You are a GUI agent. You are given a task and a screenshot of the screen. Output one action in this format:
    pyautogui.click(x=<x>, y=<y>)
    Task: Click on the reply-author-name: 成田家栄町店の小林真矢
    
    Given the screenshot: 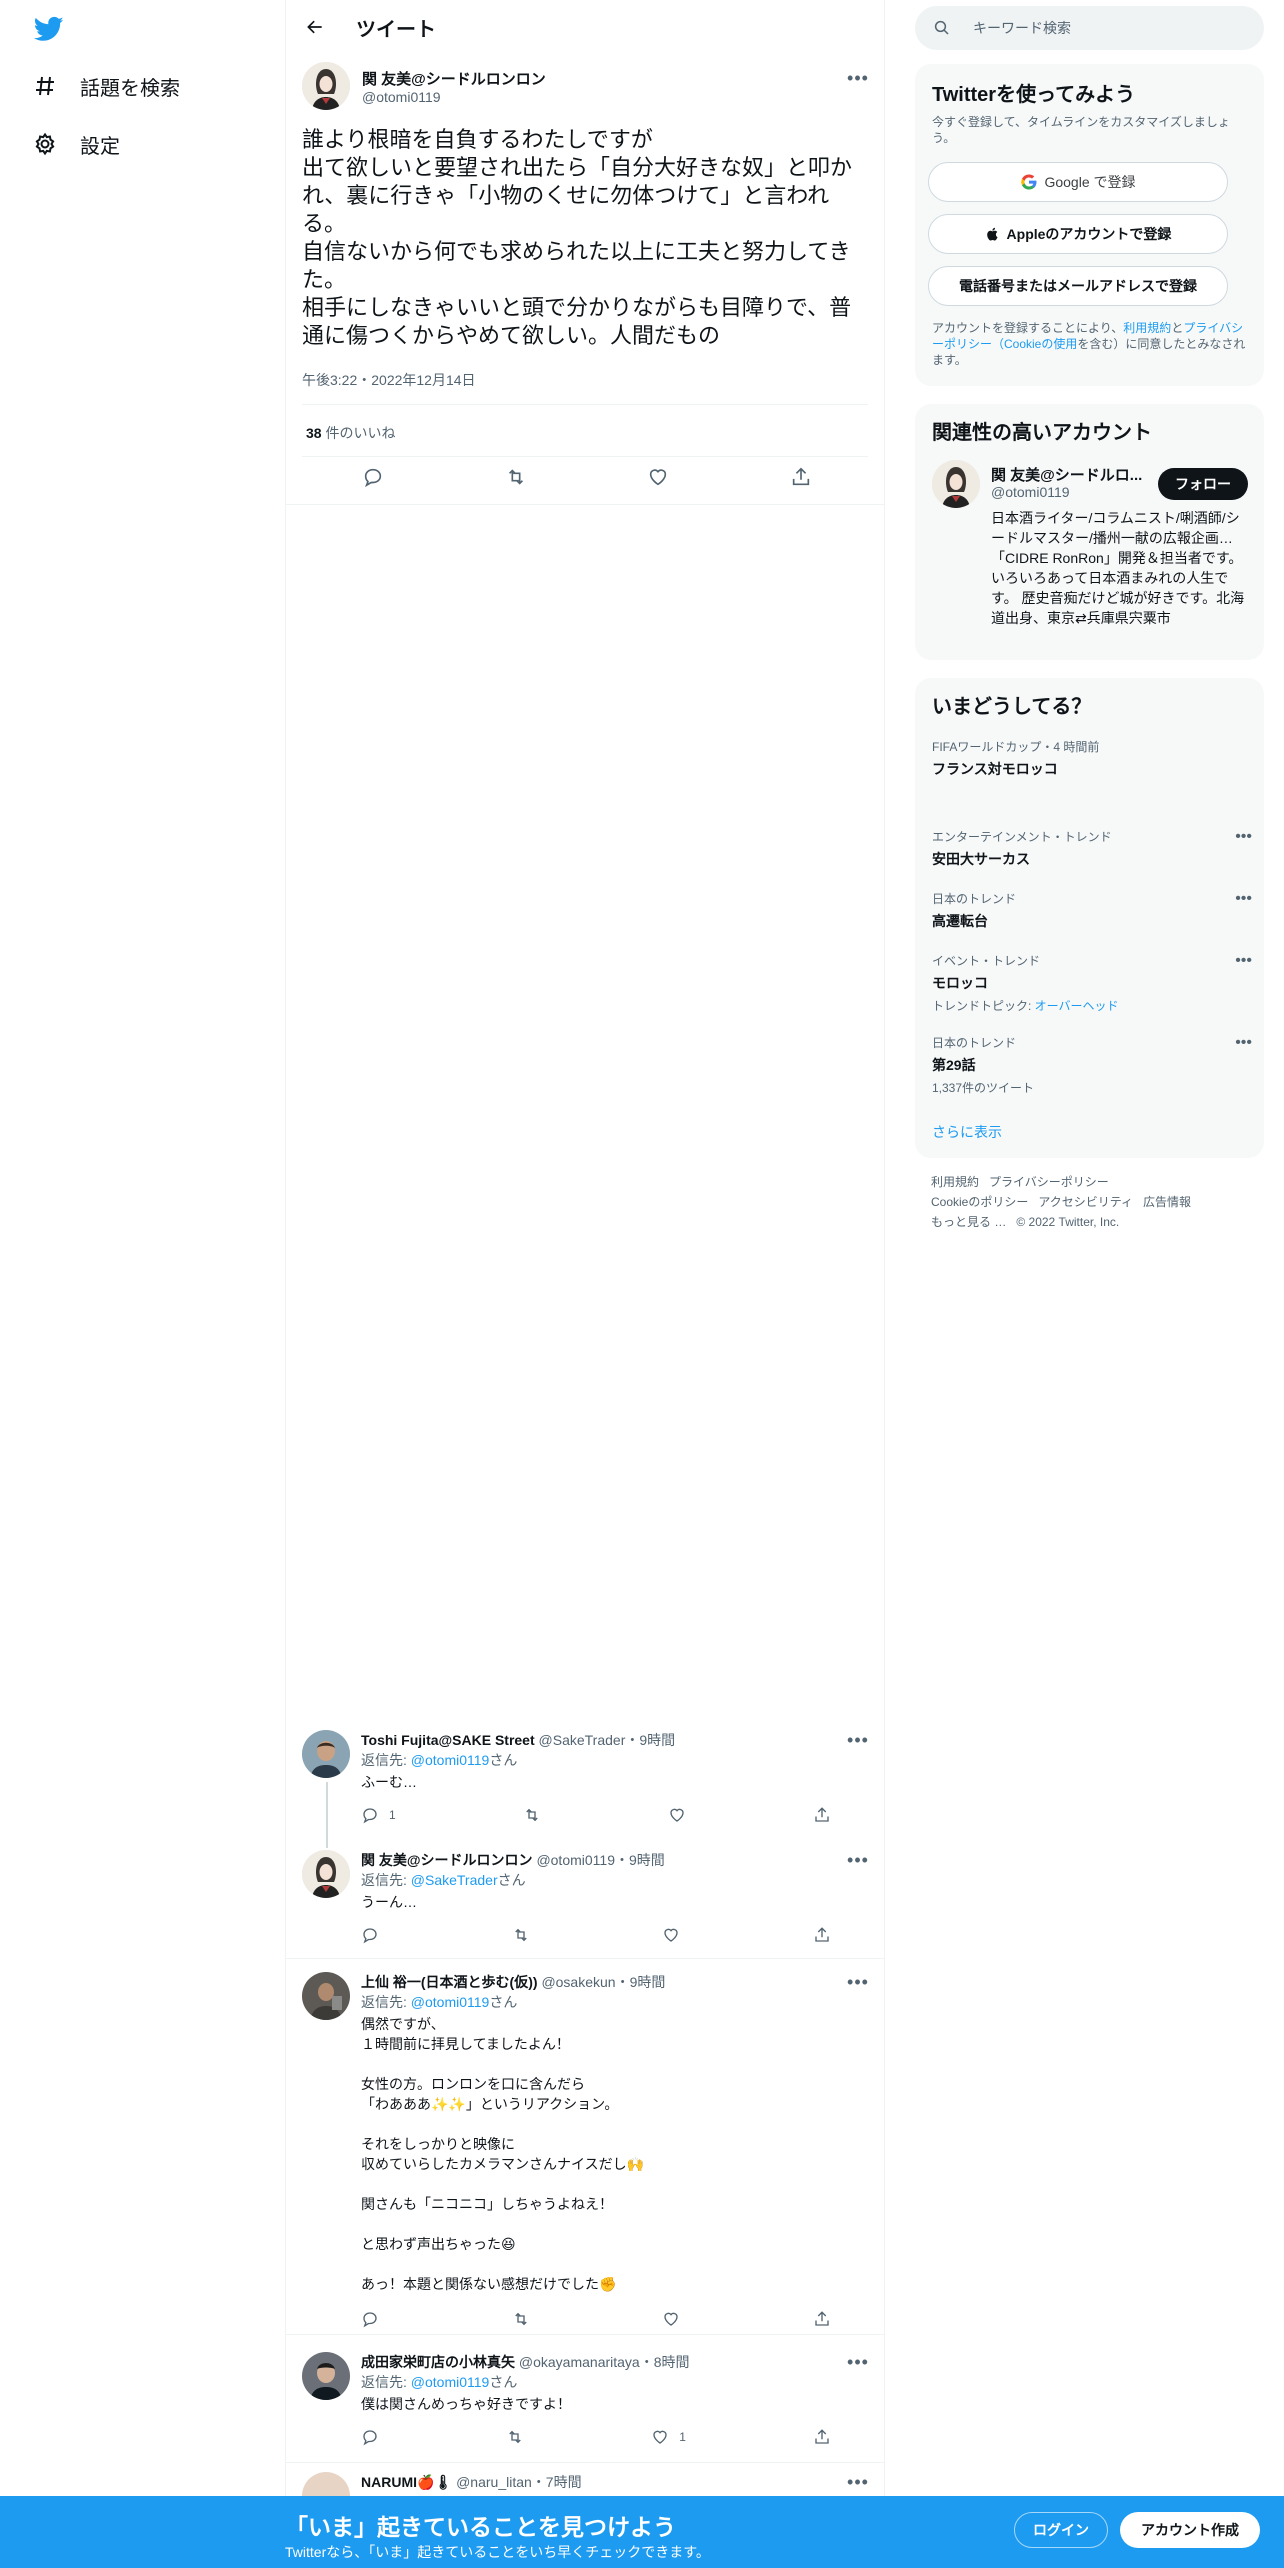 What is the action you would take?
    pyautogui.click(x=438, y=2362)
    